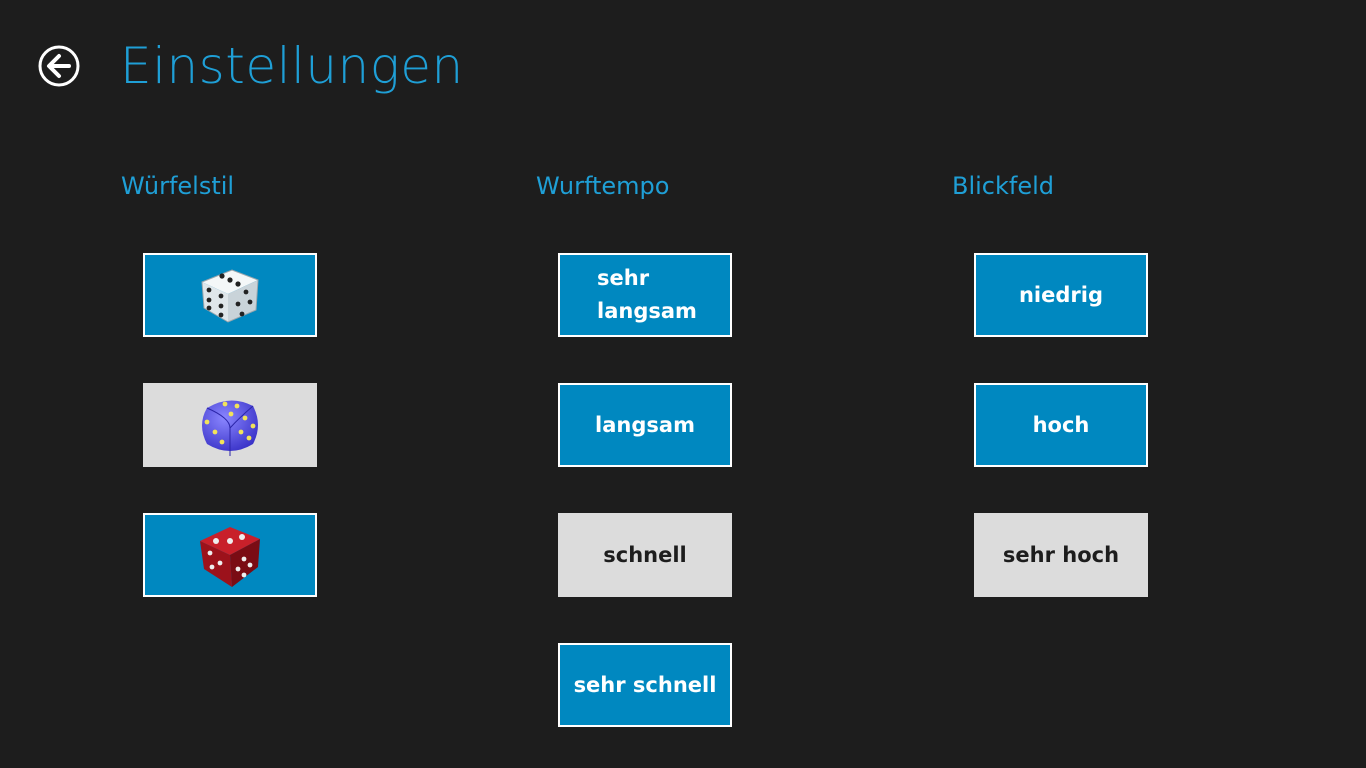  What do you see at coordinates (178, 186) in the screenshot?
I see `dice-style-heading: Würfelstil` at bounding box center [178, 186].